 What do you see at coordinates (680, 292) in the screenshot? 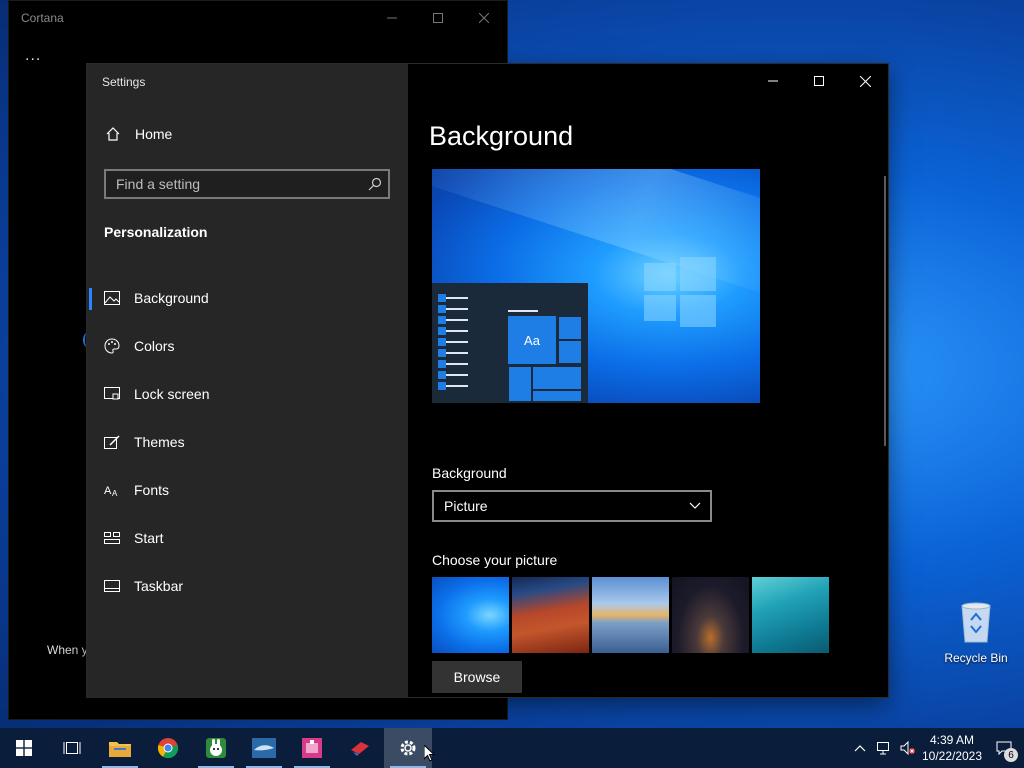
I see `windows-logo-icon` at bounding box center [680, 292].